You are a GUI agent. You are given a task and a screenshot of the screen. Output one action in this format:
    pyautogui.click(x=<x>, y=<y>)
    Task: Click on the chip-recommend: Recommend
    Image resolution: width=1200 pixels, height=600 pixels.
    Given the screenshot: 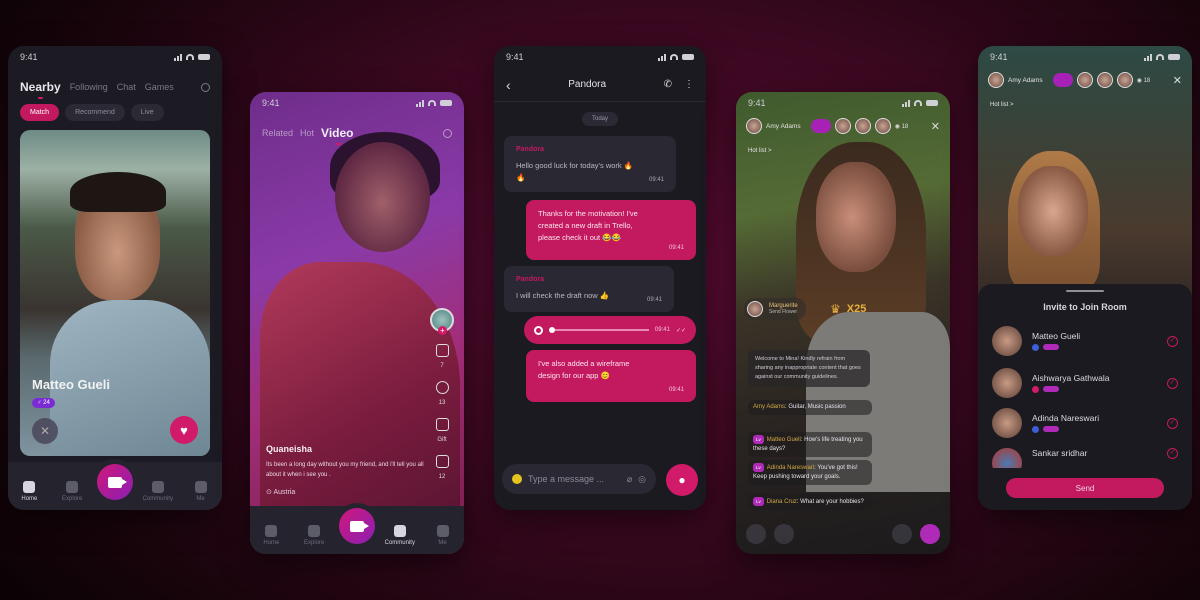 What is the action you would take?
    pyautogui.click(x=95, y=112)
    